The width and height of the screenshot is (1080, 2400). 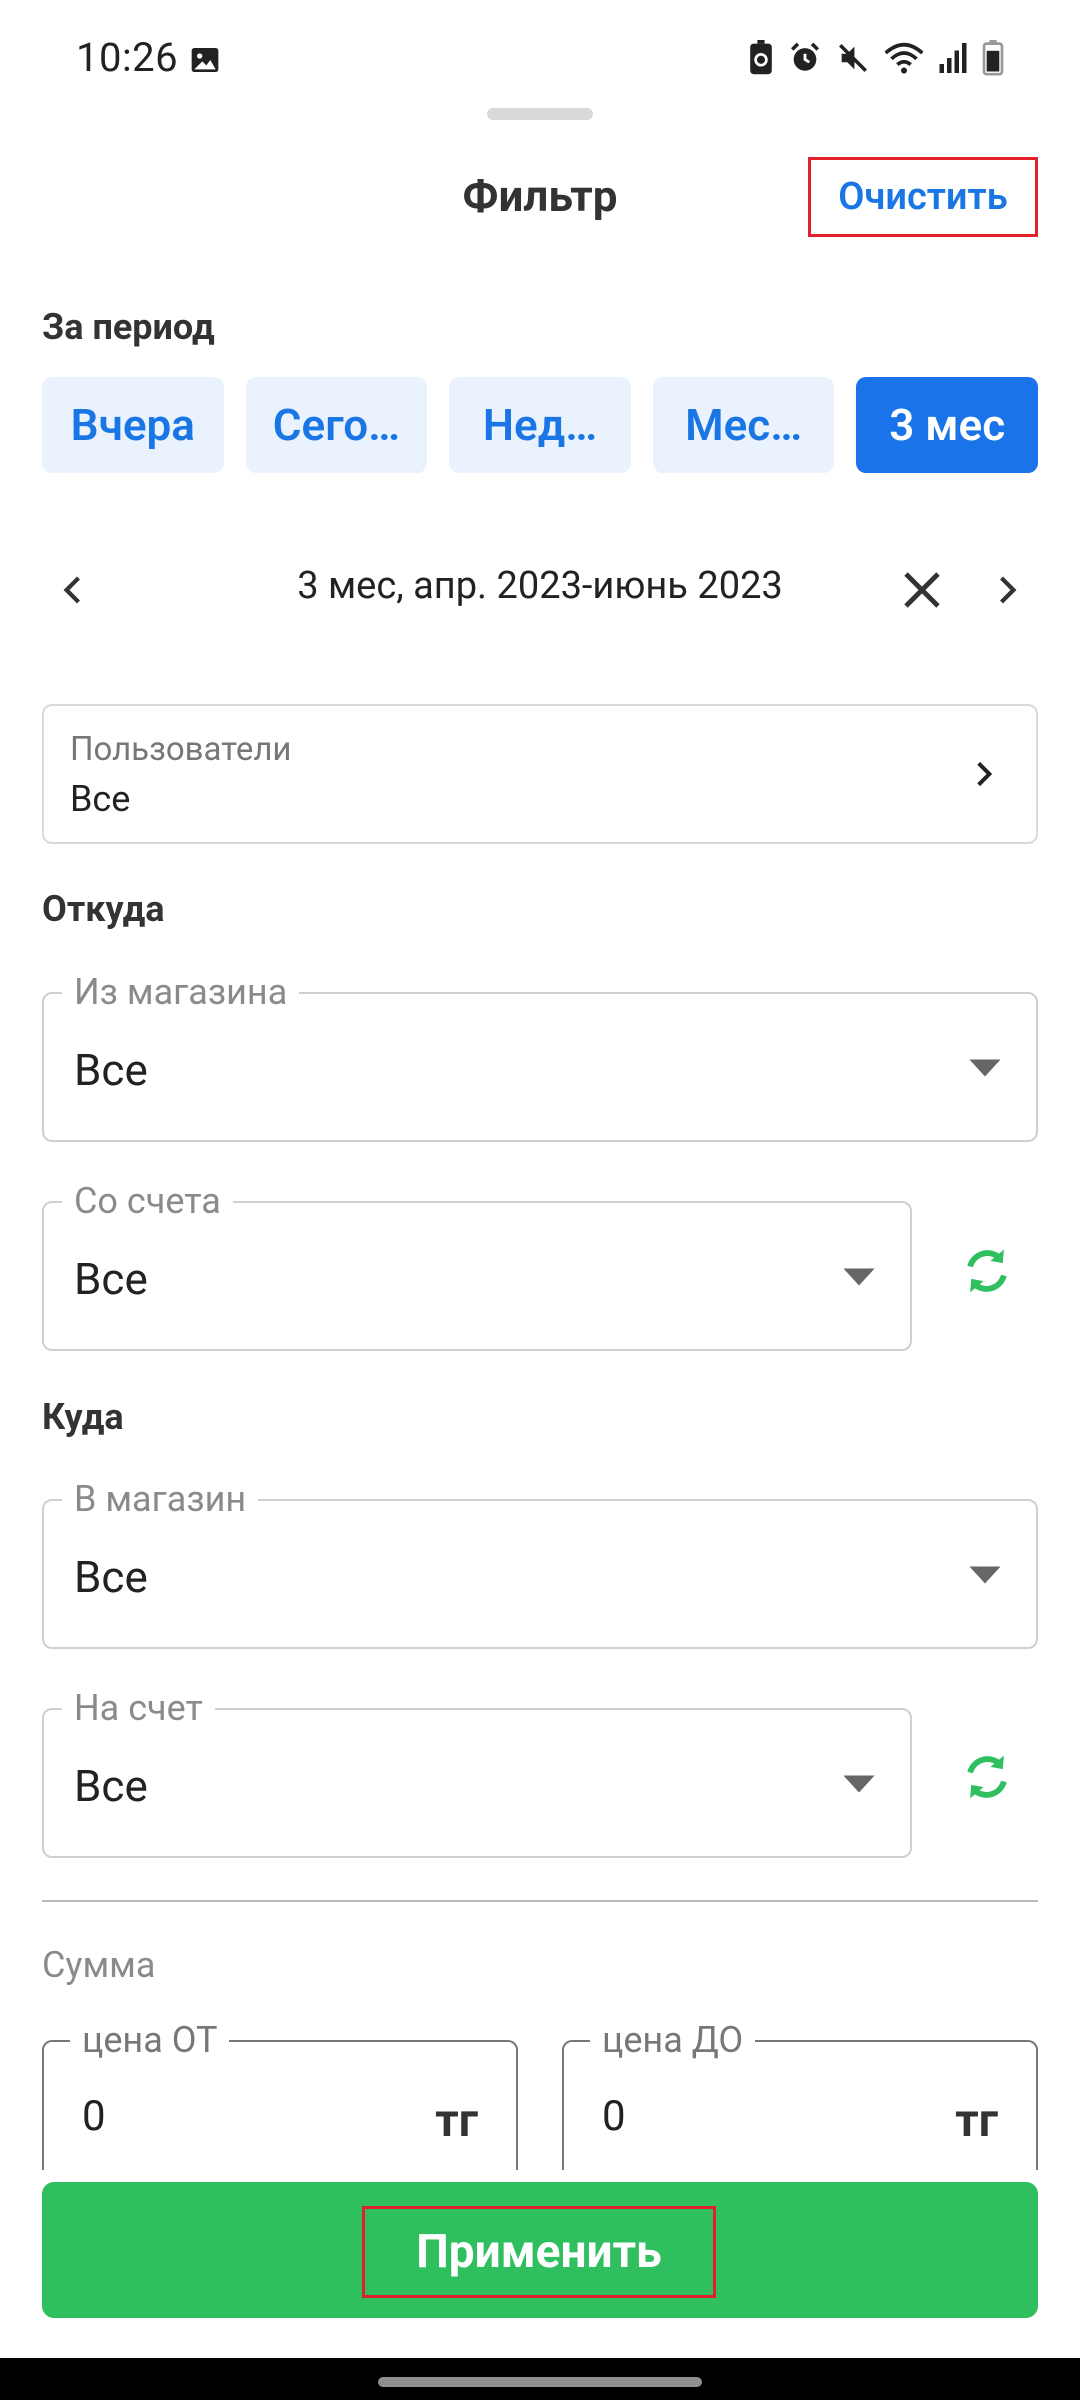 I want to click on battery-icon, so click(x=993, y=58).